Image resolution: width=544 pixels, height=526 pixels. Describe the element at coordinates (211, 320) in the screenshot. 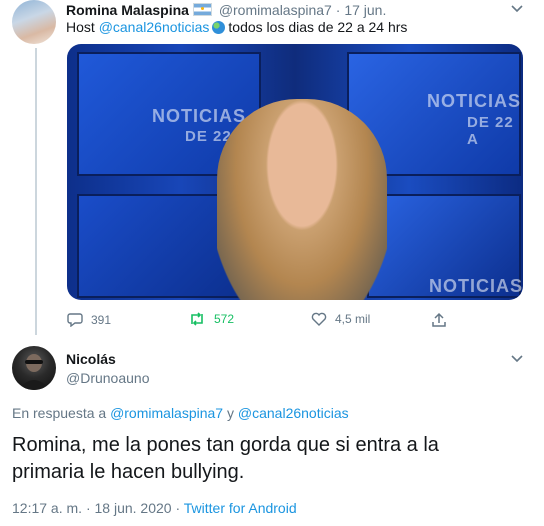

I see `retweet-action: 572` at that location.